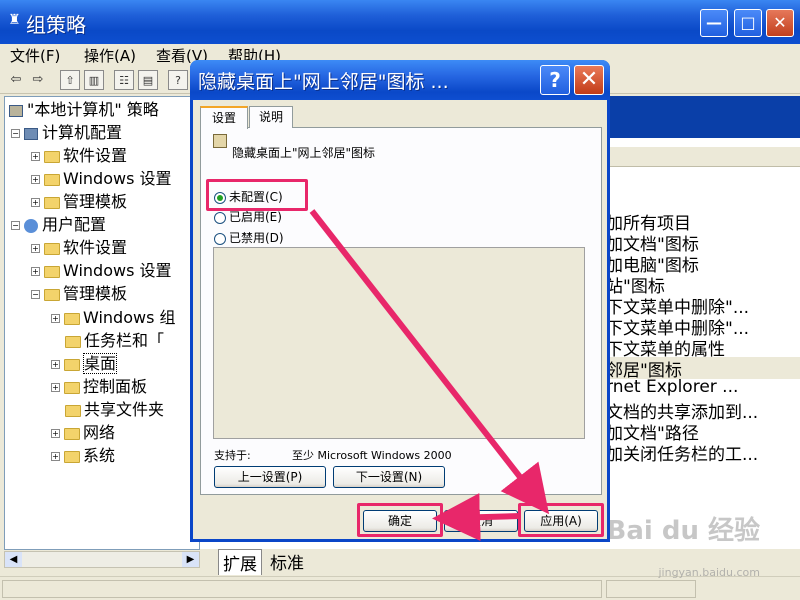 The height and width of the screenshot is (600, 800). I want to click on tree-item-network: + 网络, so click(83, 433).